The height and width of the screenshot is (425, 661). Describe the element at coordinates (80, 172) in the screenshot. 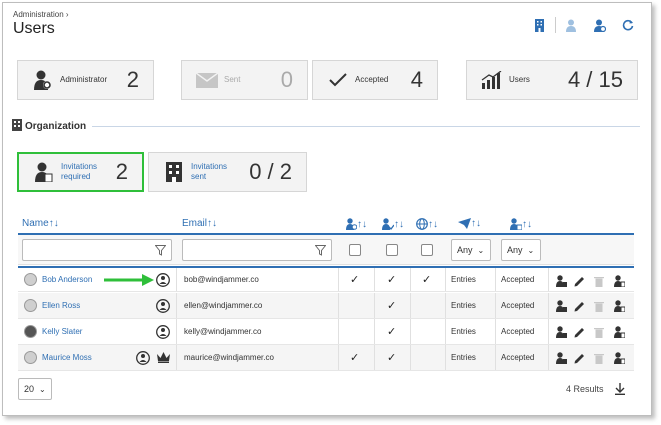

I see `card-invitations-required: Invitations required 2` at that location.